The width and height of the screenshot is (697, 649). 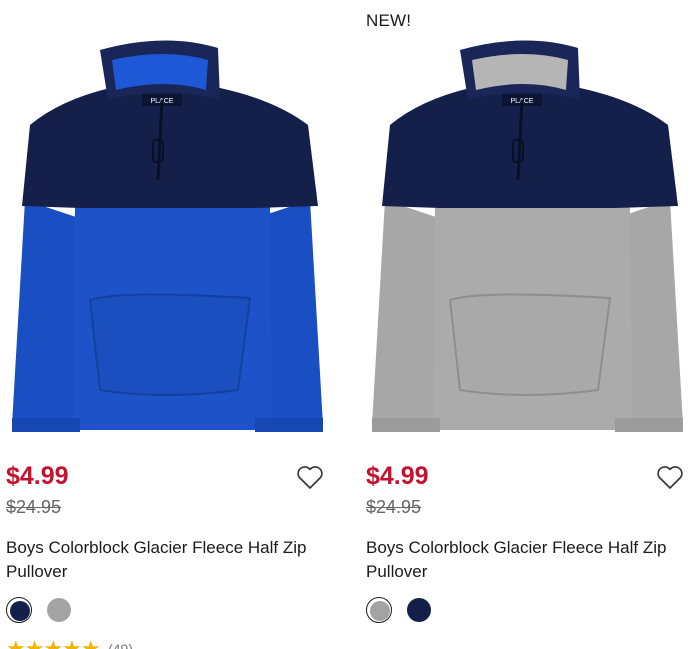 I want to click on rating: ★★★★★ (49), so click(x=69, y=642).